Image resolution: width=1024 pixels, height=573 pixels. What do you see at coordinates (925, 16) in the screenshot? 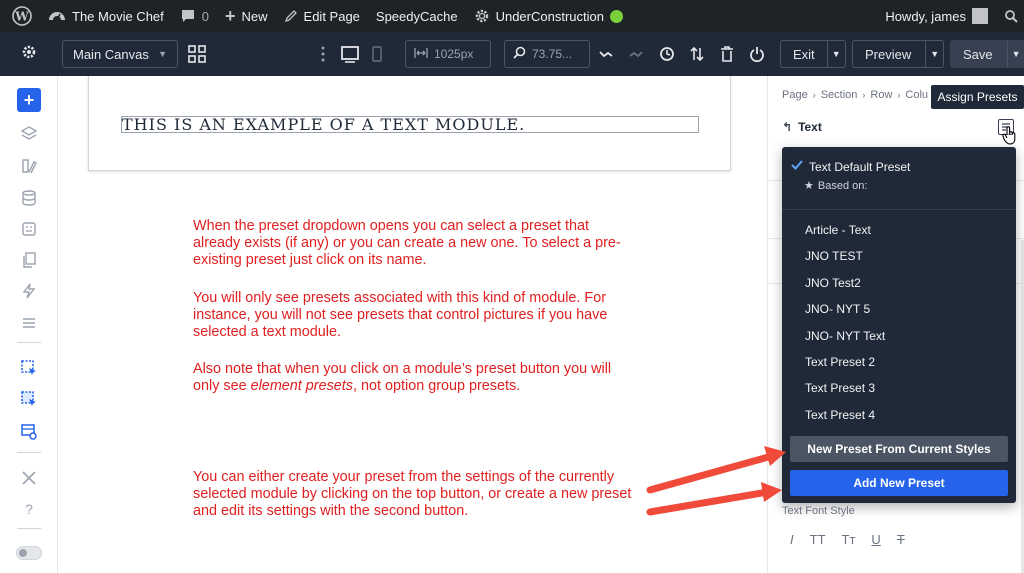
I see `greeting: Howdy, james` at bounding box center [925, 16].